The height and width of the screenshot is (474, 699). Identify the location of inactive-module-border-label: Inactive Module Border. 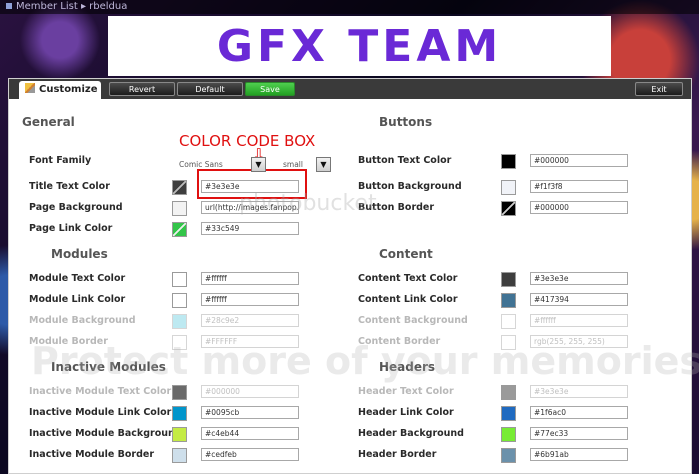
(92, 454).